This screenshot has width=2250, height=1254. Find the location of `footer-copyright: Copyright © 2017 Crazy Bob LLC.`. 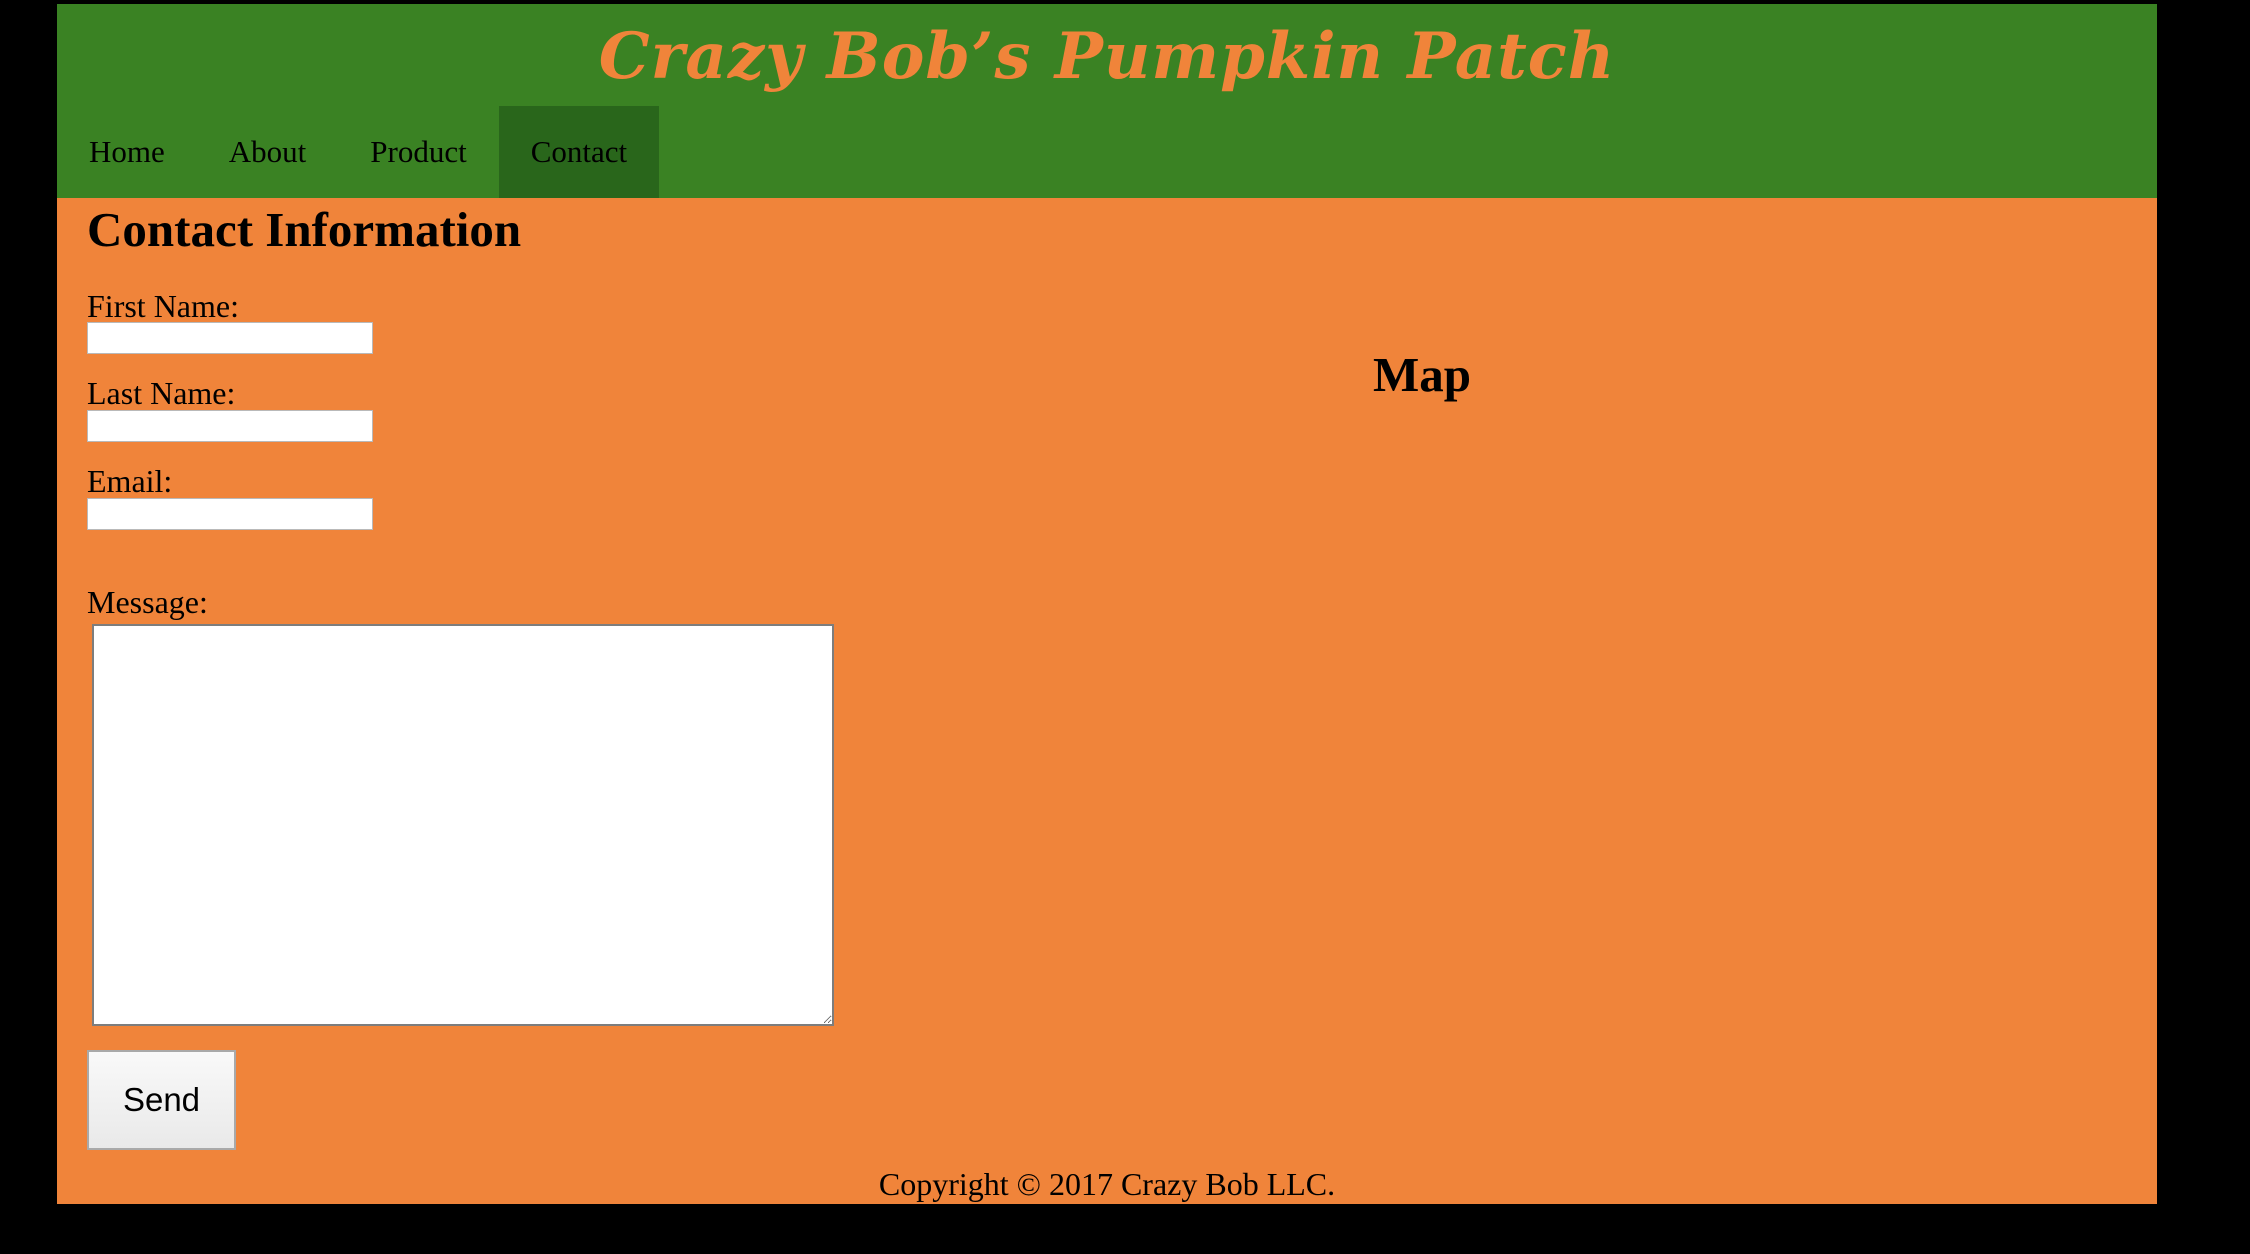

footer-copyright: Copyright © 2017 Crazy Bob LLC. is located at coordinates (1107, 1184).